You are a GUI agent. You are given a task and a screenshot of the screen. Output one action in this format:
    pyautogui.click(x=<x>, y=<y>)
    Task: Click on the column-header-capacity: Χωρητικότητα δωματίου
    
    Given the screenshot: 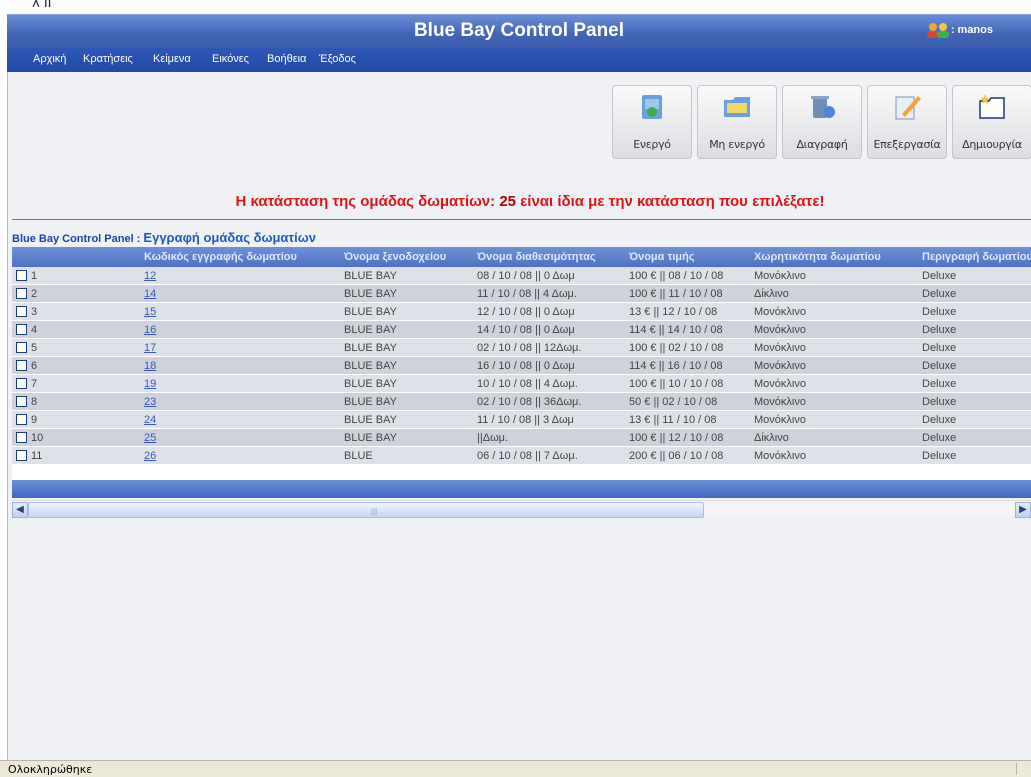 What is the action you would take?
    pyautogui.click(x=834, y=257)
    